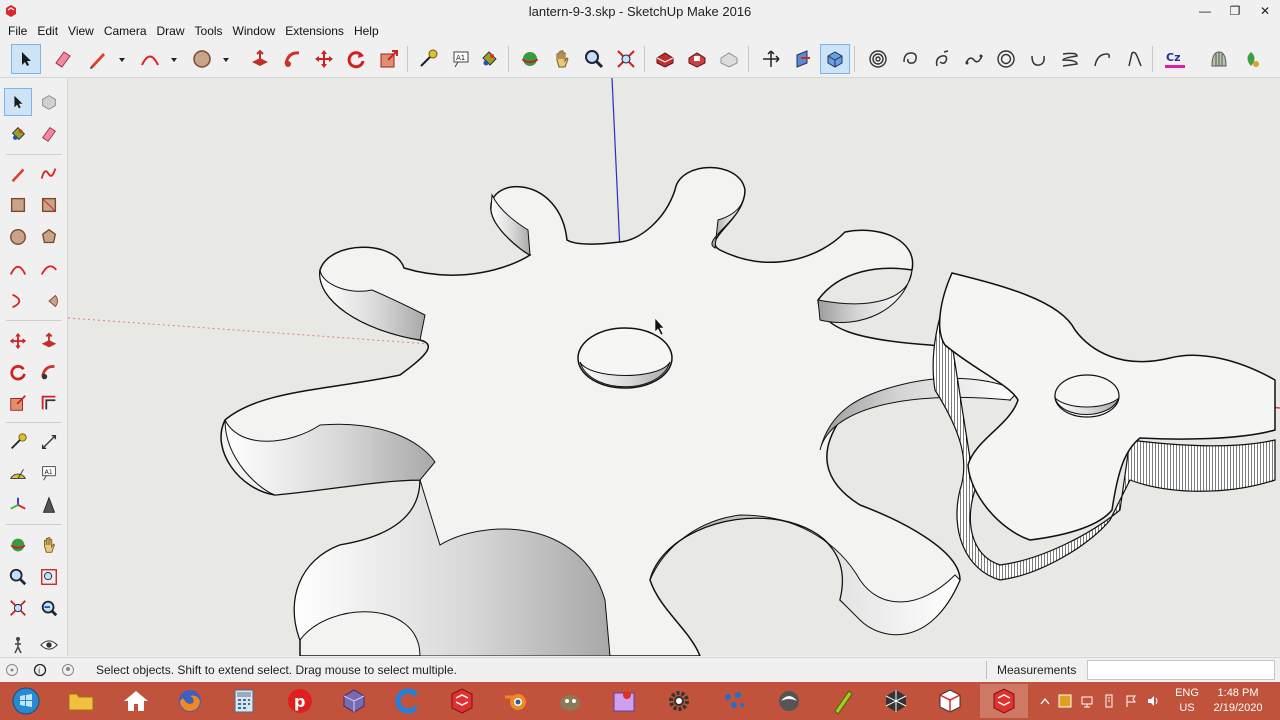  What do you see at coordinates (1131, 701) in the screenshot?
I see `tray-flag-icon` at bounding box center [1131, 701].